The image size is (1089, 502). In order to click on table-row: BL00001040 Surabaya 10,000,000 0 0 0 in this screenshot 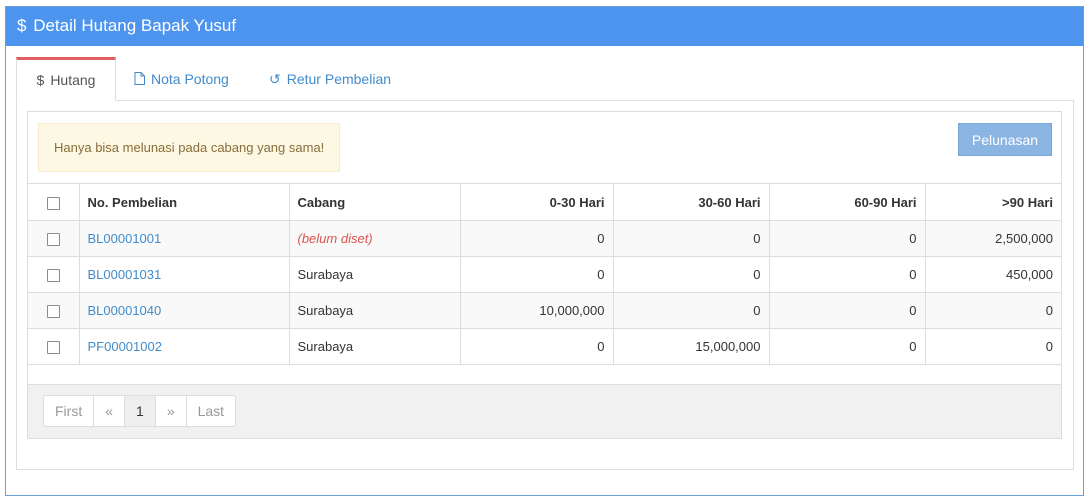, I will do `click(544, 310)`.